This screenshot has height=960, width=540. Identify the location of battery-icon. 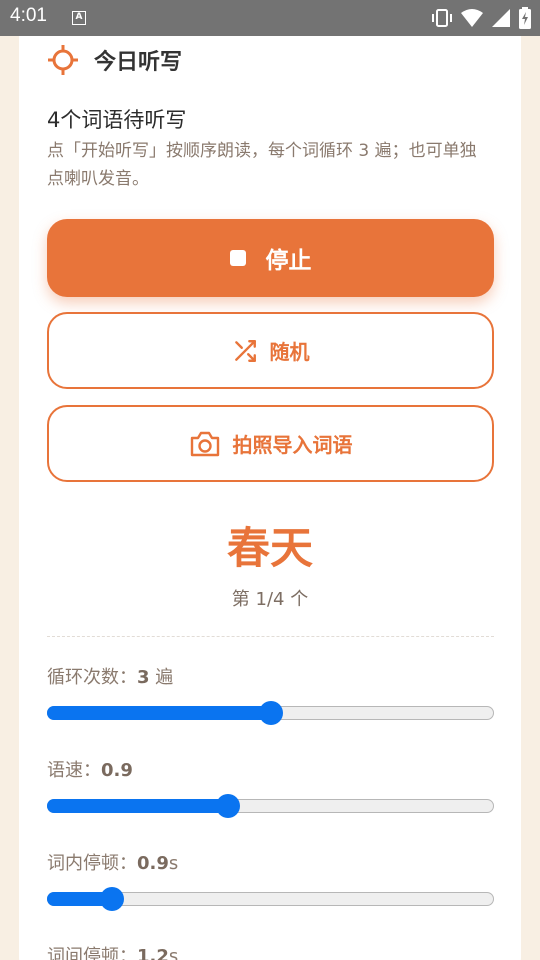
(525, 18).